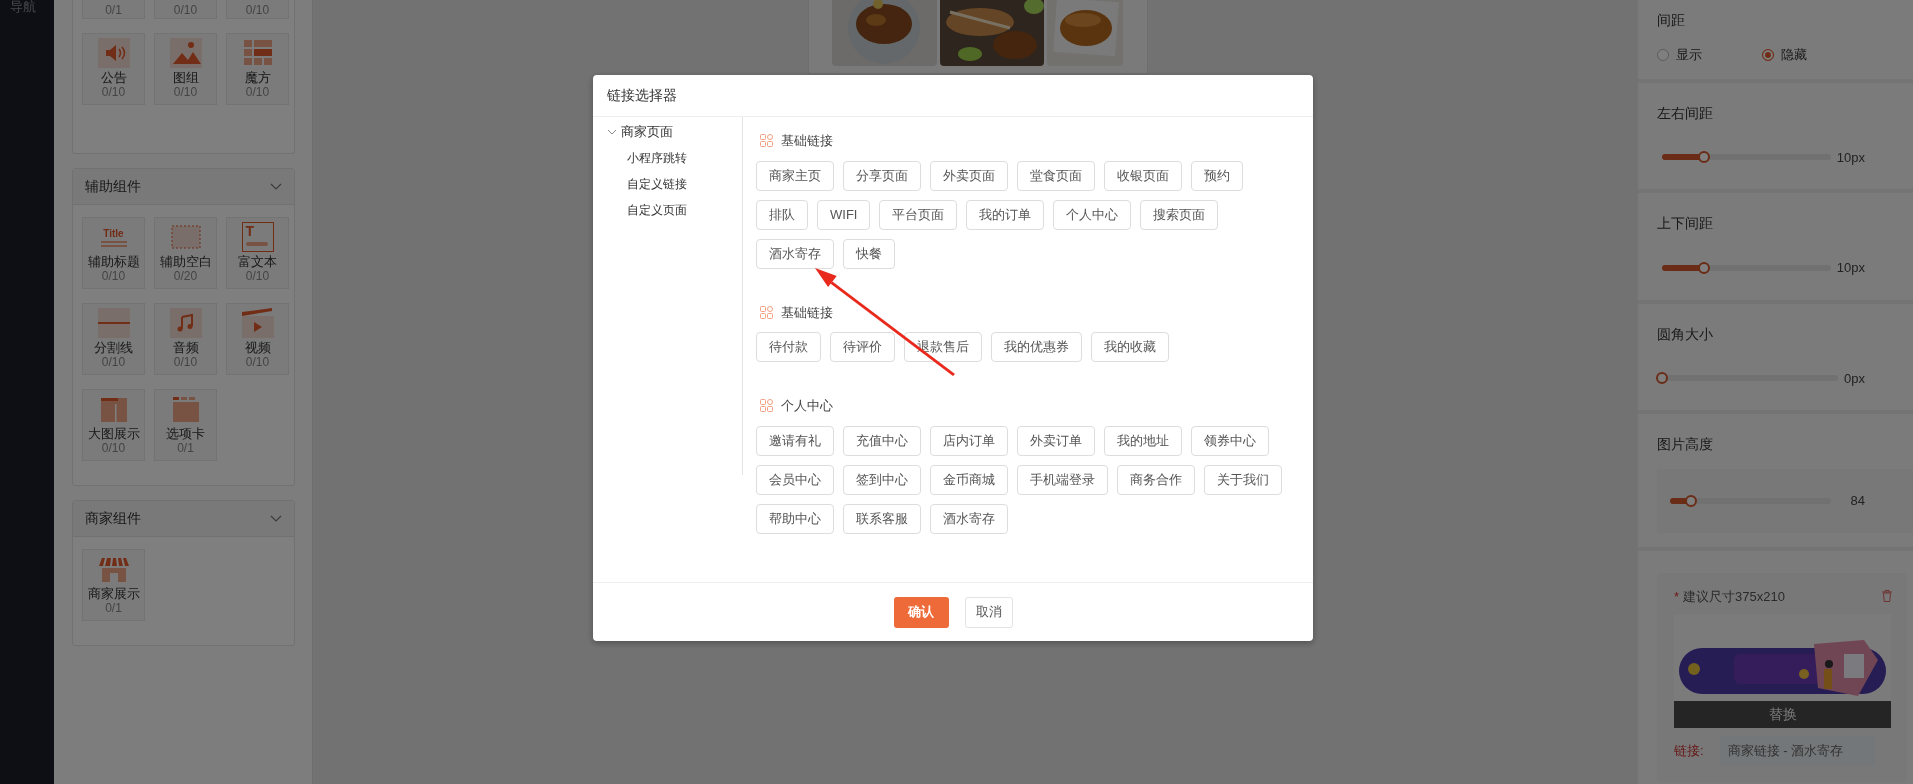 The image size is (1913, 784). I want to click on component-label: 辅助标题, so click(113, 261).